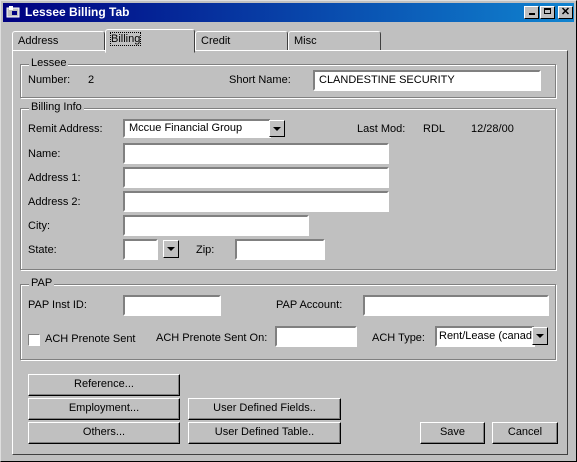 Image resolution: width=577 pixels, height=462 pixels. What do you see at coordinates (39, 226) in the screenshot?
I see `city-label: City:` at bounding box center [39, 226].